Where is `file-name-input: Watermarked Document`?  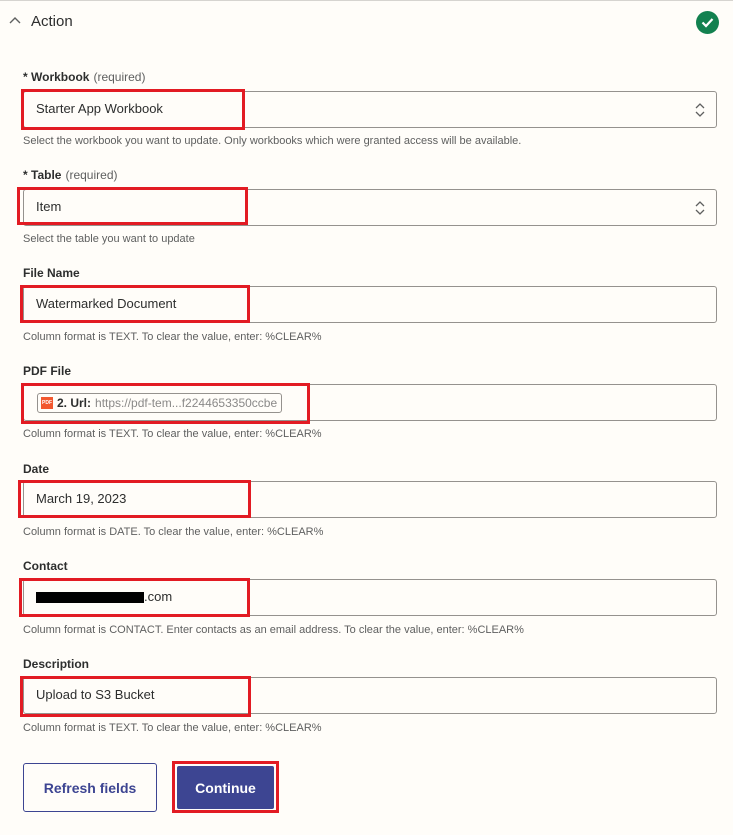
file-name-input: Watermarked Document is located at coordinates (370, 304).